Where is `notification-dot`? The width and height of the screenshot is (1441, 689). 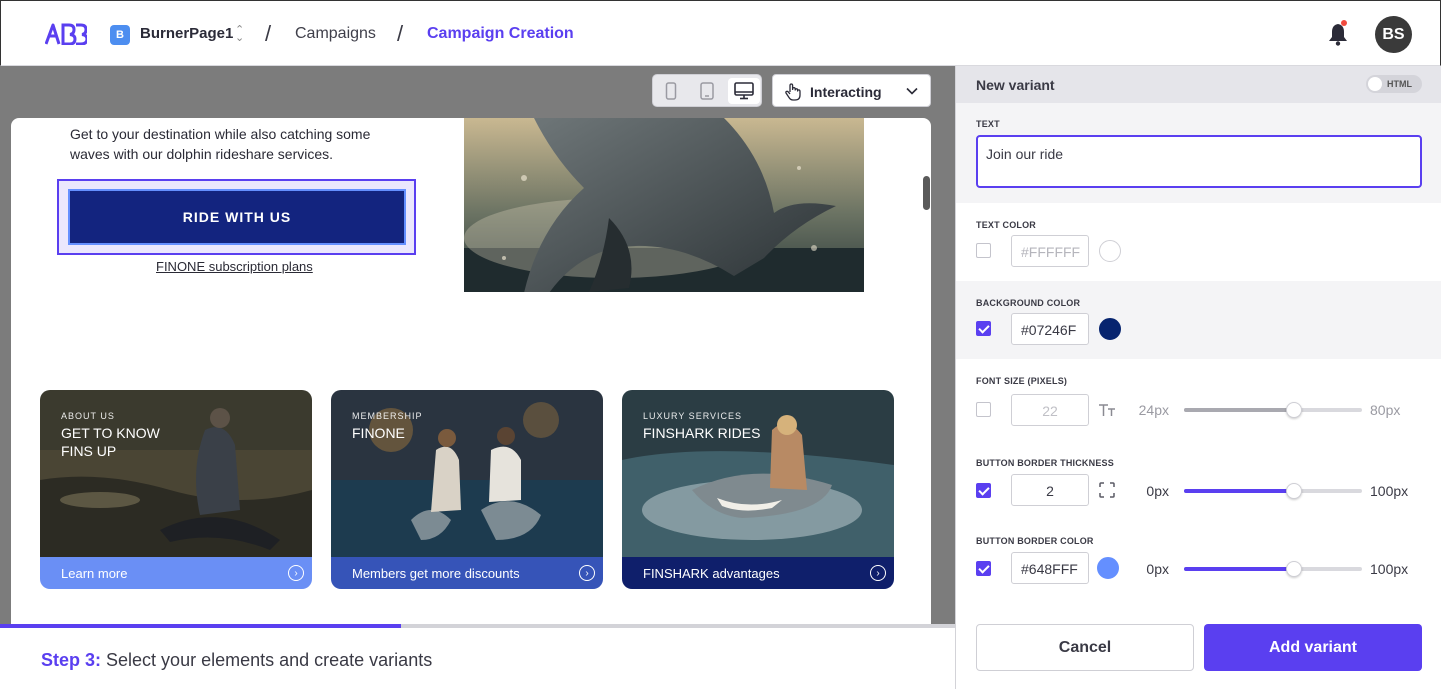
notification-dot is located at coordinates (1344, 23).